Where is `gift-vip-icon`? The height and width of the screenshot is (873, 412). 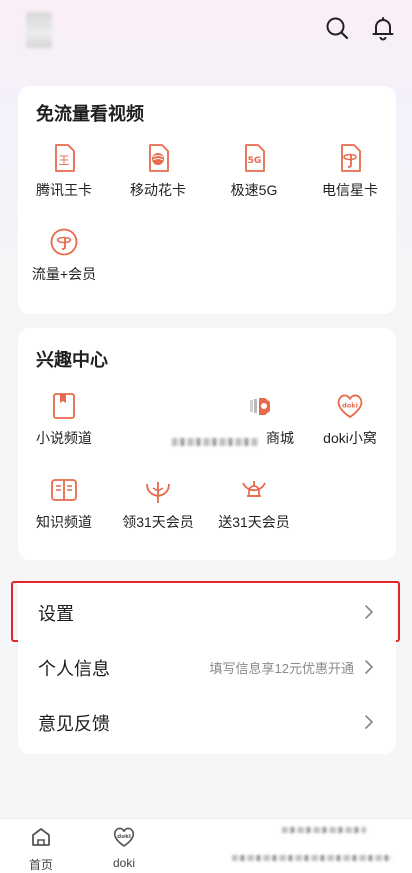
gift-vip-icon is located at coordinates (158, 492).